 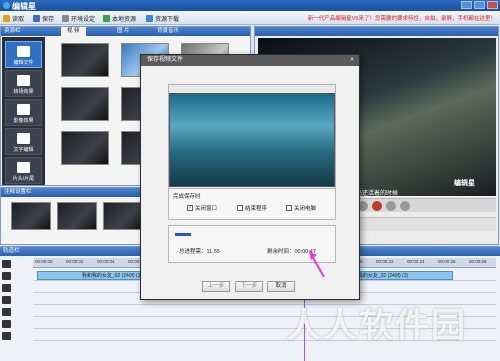 I want to click on title-bar: 编辑星, so click(x=250, y=5).